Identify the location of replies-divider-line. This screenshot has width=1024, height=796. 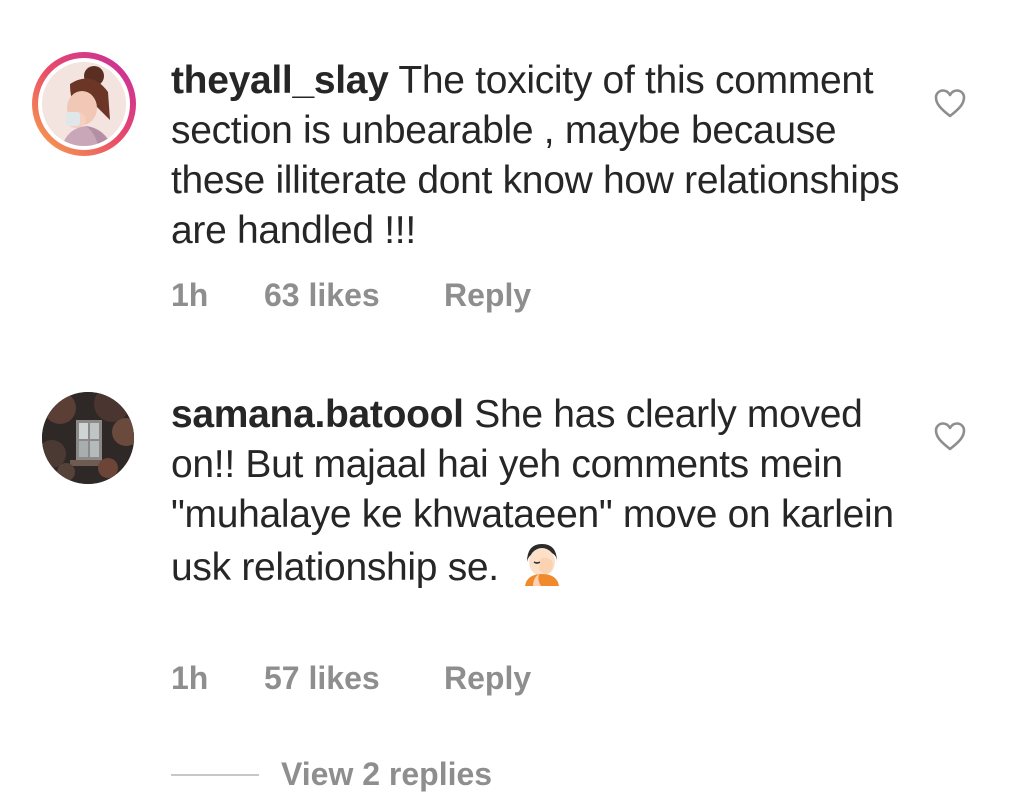
(215, 774).